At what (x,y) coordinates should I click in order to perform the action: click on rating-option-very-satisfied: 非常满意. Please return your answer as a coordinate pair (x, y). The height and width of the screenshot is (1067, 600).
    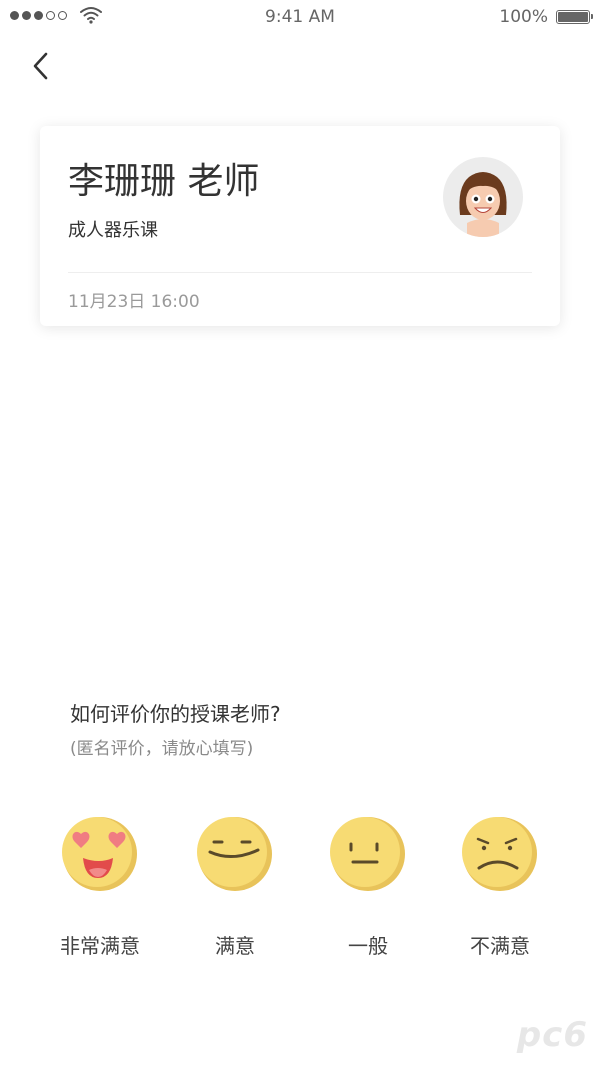
    Looking at the image, I should click on (100, 887).